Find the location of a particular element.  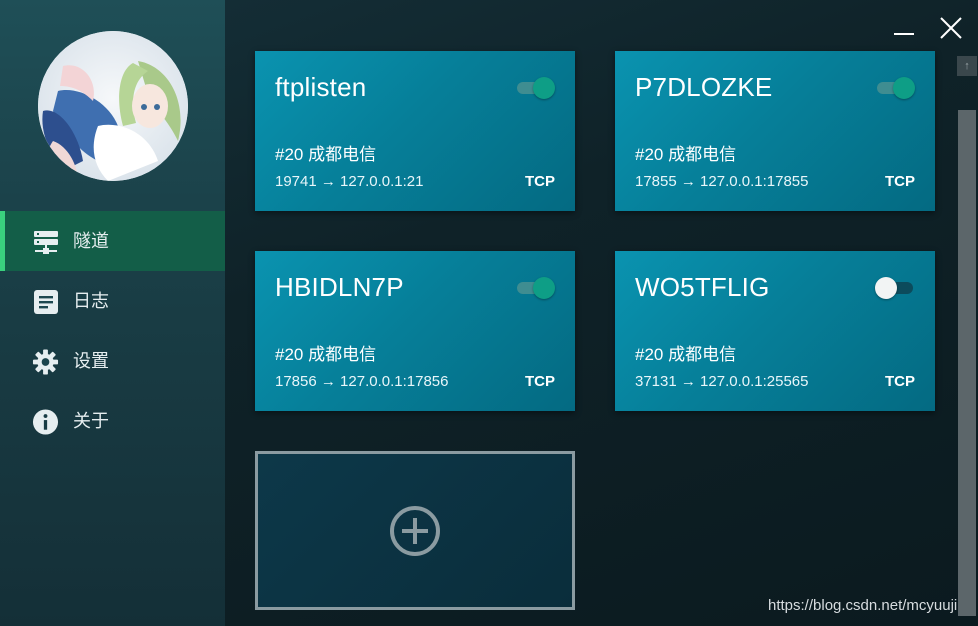

tunnel-mapping: 19741 → 127.0.0.1:21 is located at coordinates (349, 181).